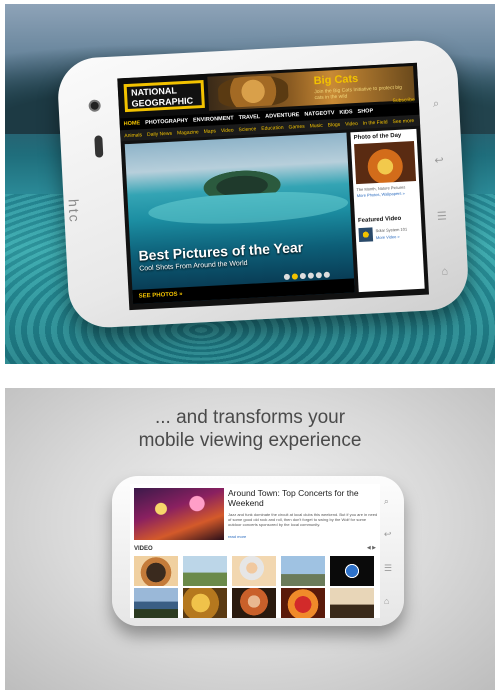  What do you see at coordinates (315, 125) in the screenshot?
I see `subnav-item: Music` at bounding box center [315, 125].